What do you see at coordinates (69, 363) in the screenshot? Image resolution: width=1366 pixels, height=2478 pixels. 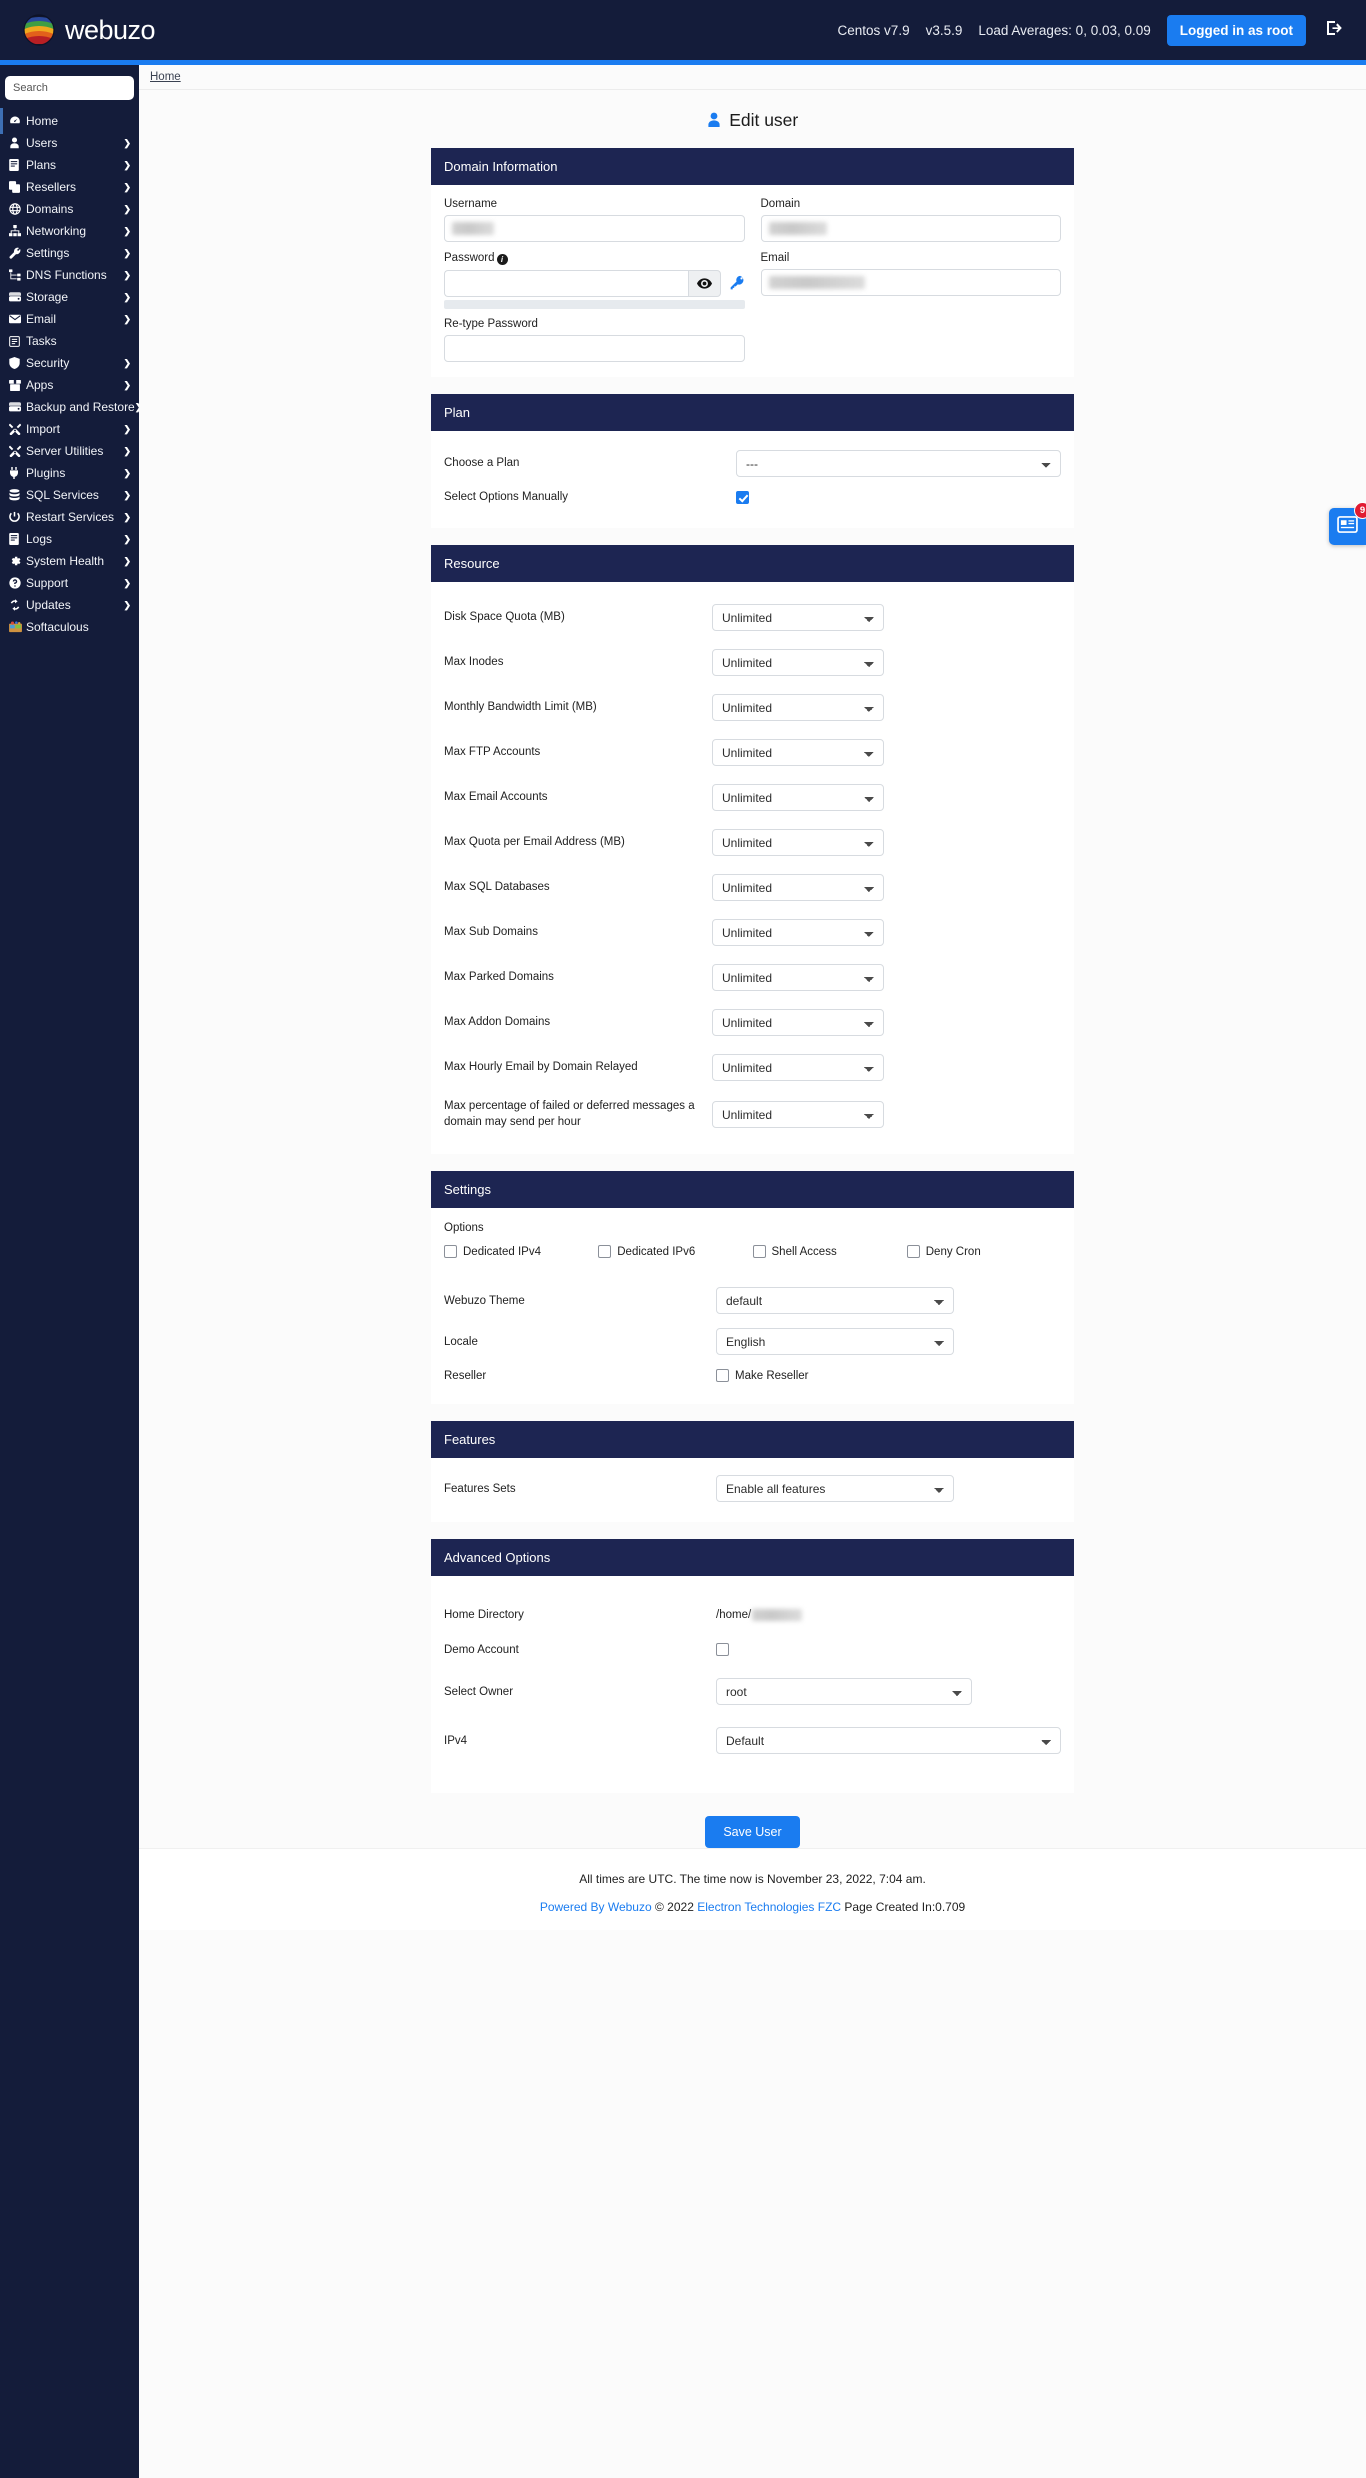 I see `sidebar-item-security: Security ❯` at bounding box center [69, 363].